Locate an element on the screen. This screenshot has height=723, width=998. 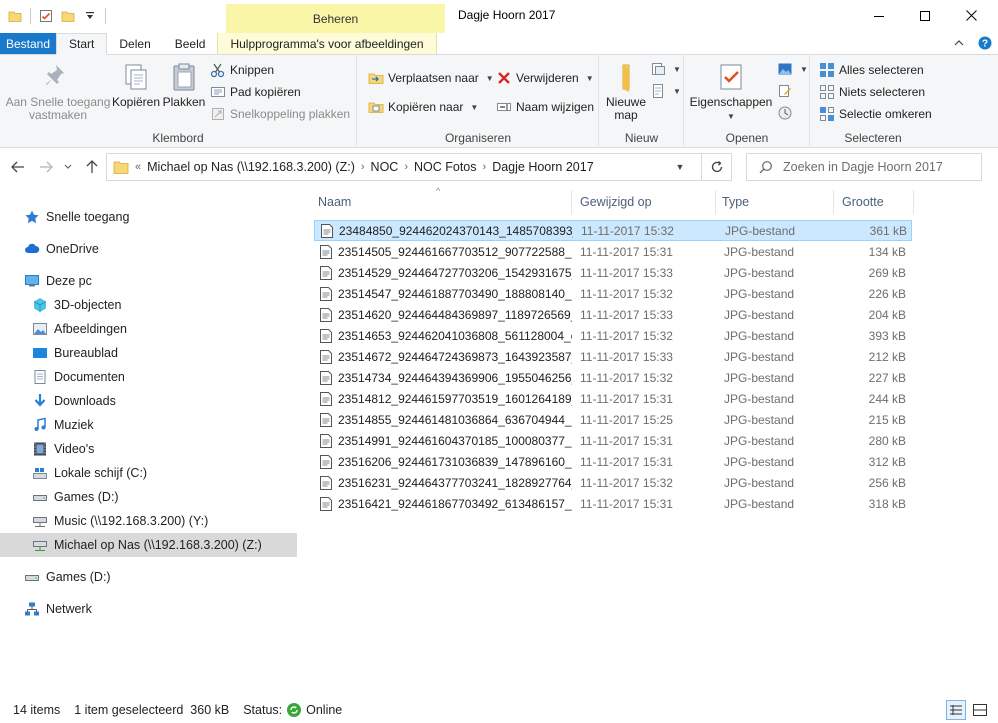
invert-selection-label: Selectie omkeren is located at coordinates (885, 114).